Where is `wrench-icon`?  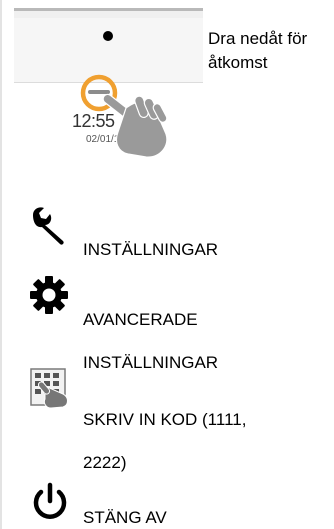
wrench-icon is located at coordinates (48, 226).